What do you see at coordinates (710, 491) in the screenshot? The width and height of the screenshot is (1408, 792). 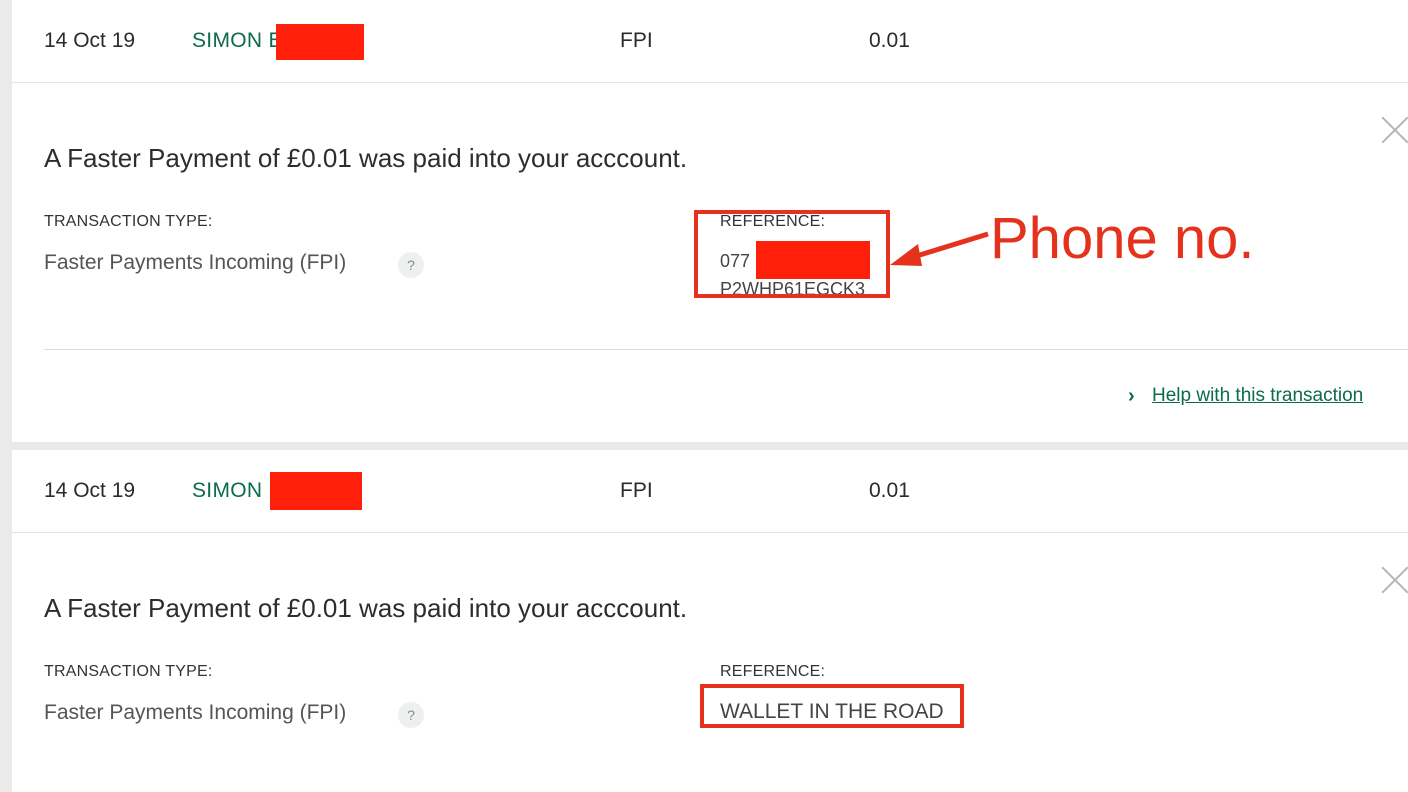 I see `transaction-row: 14 Oct 19 SIMON FPI 0.01` at bounding box center [710, 491].